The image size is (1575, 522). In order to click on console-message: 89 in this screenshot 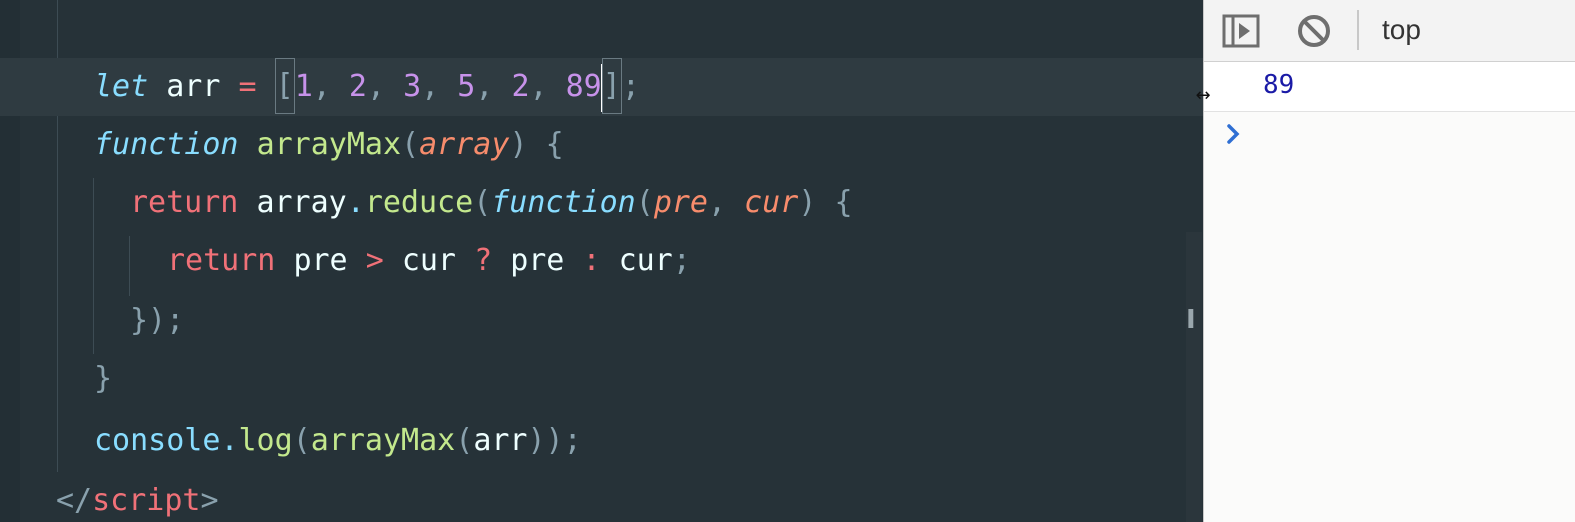, I will do `click(1389, 87)`.